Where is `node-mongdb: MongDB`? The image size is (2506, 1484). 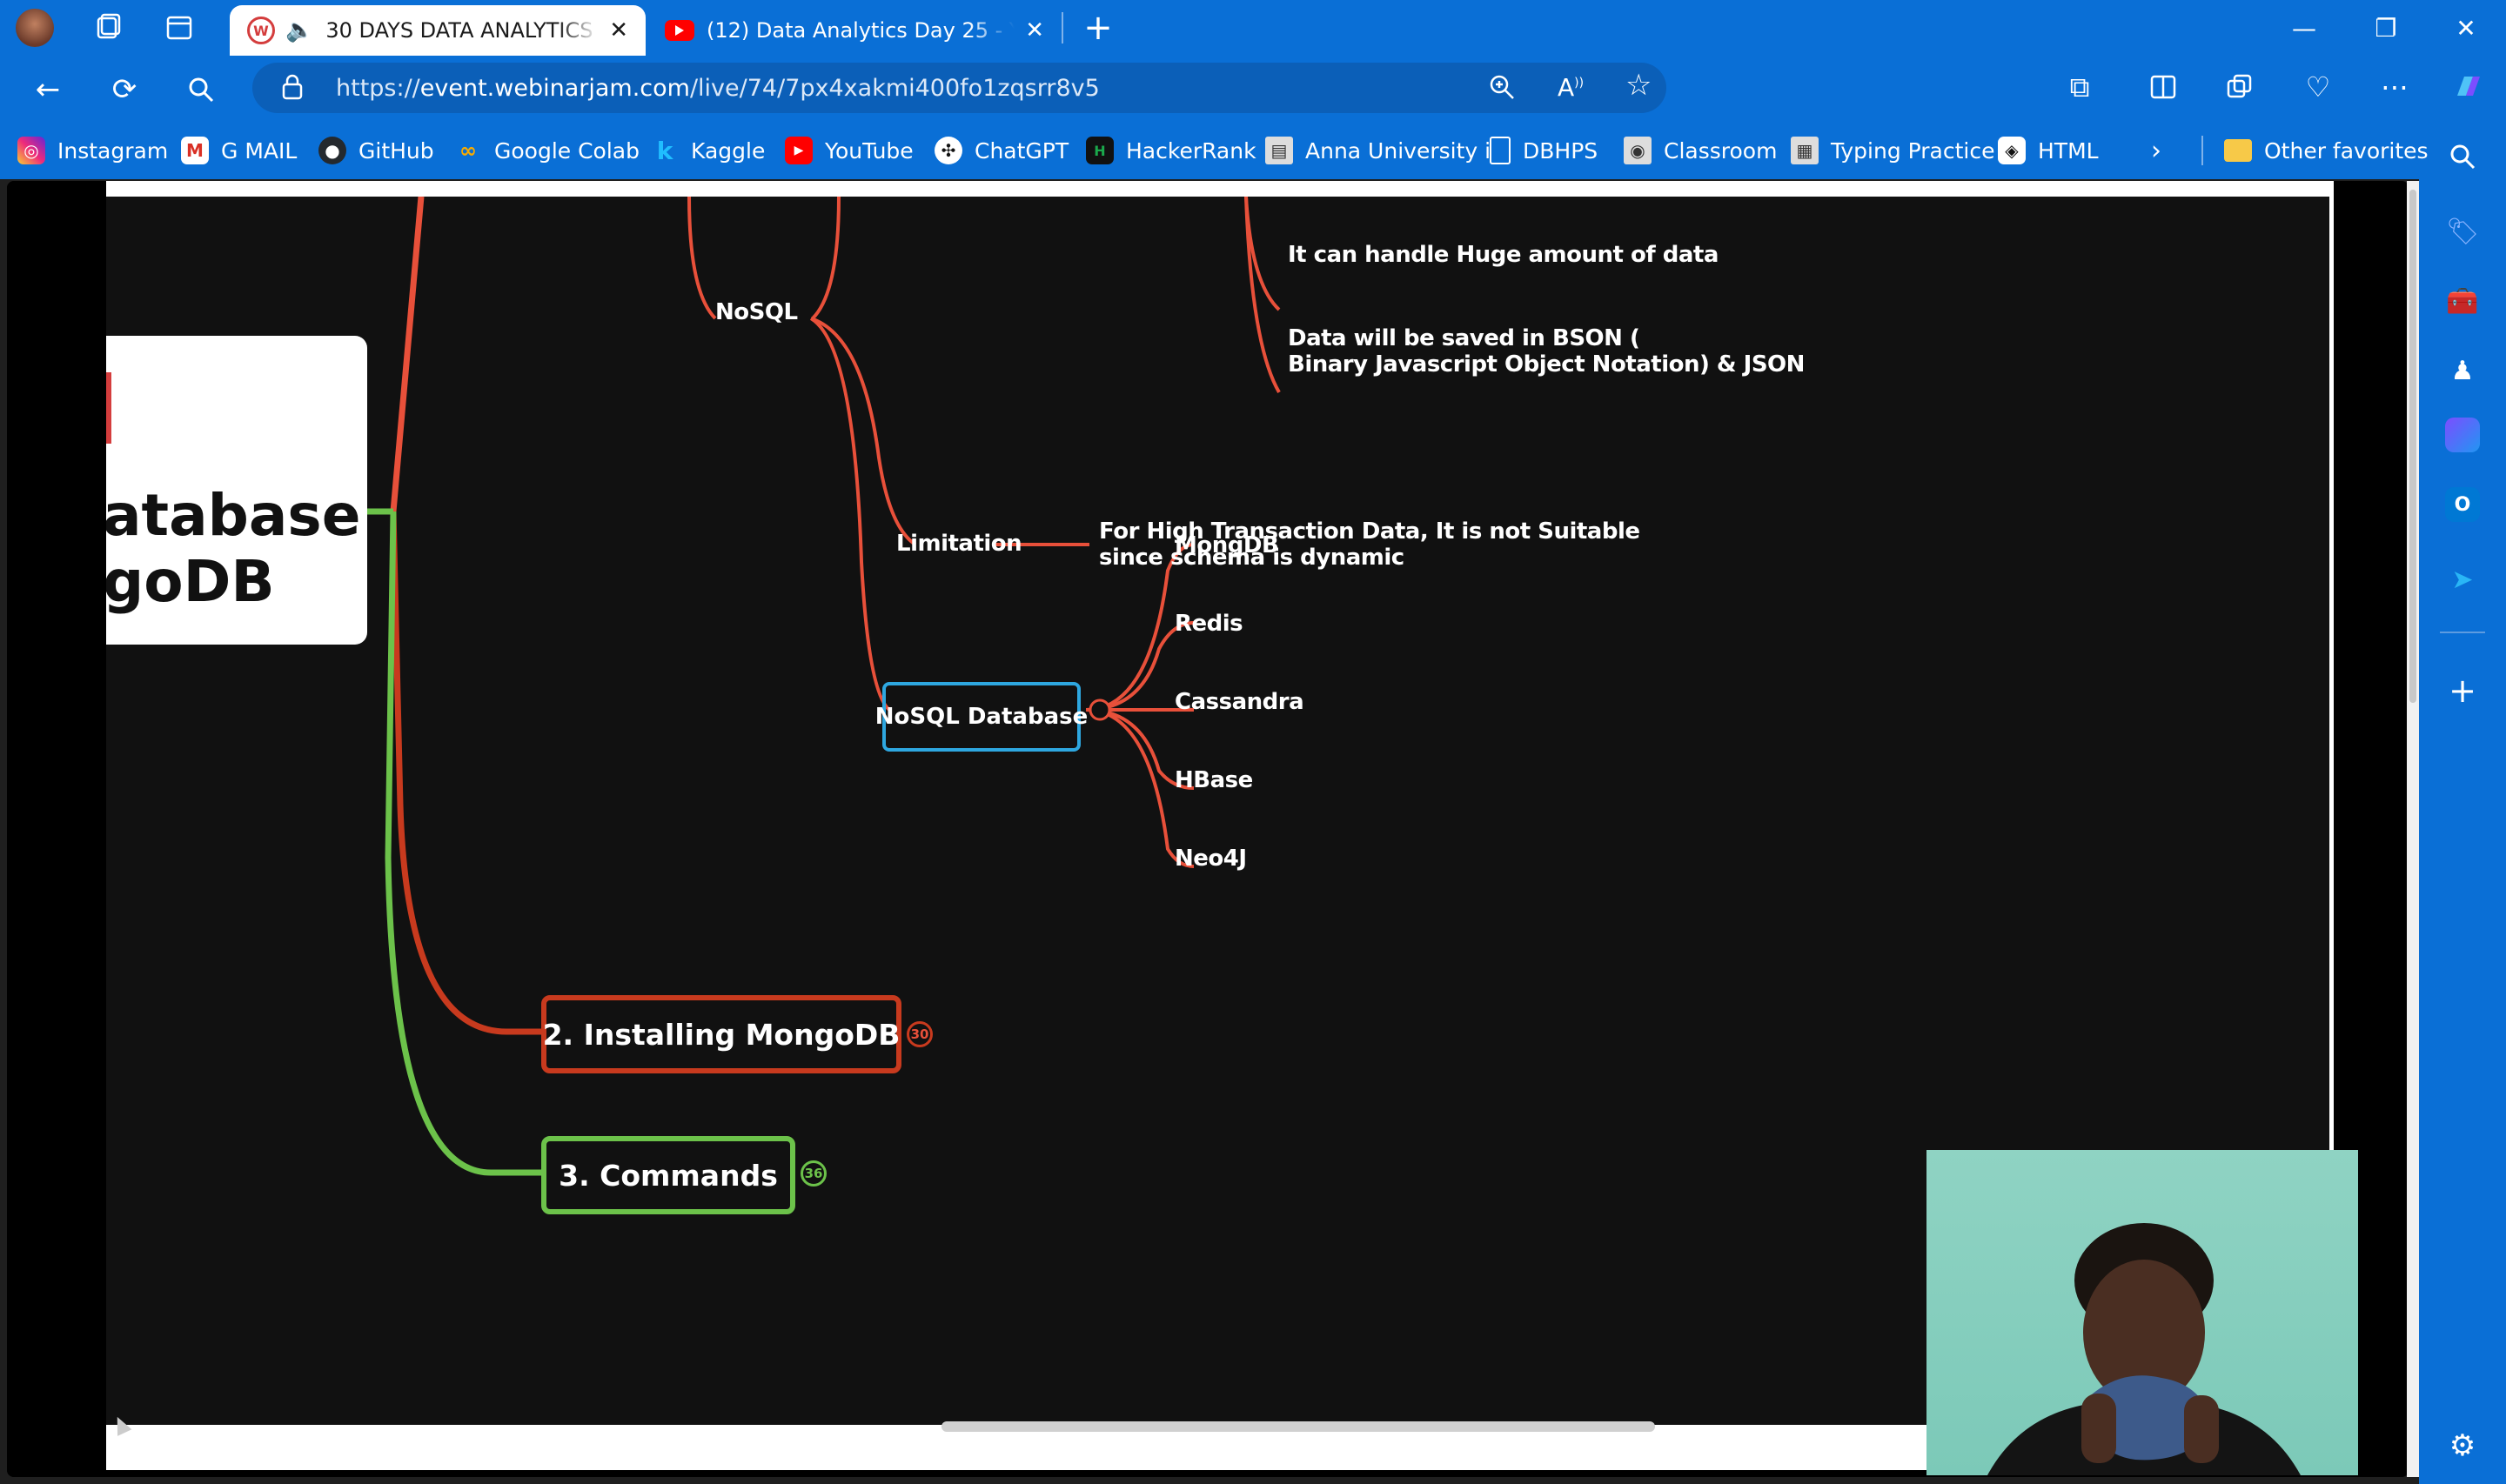 node-mongdb: MongDB is located at coordinates (1227, 545).